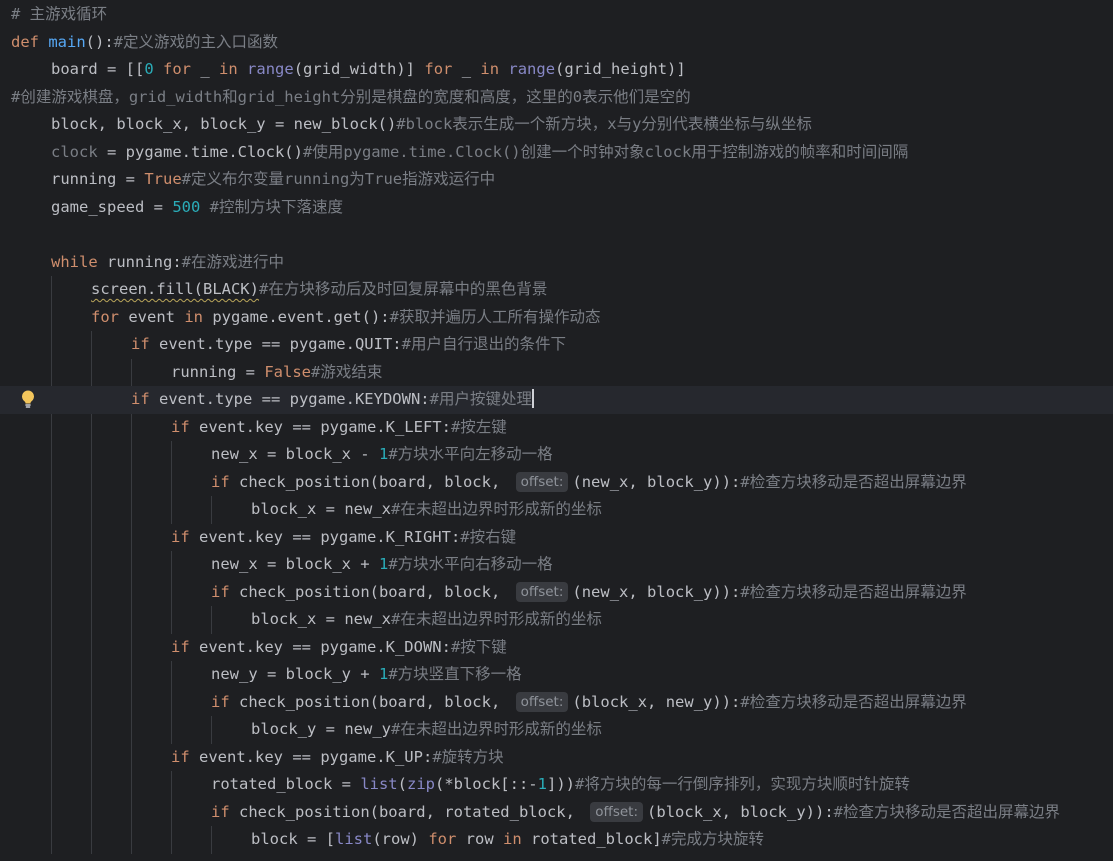  What do you see at coordinates (296, 316) in the screenshot?
I see `code-token: pygame.event.get():` at bounding box center [296, 316].